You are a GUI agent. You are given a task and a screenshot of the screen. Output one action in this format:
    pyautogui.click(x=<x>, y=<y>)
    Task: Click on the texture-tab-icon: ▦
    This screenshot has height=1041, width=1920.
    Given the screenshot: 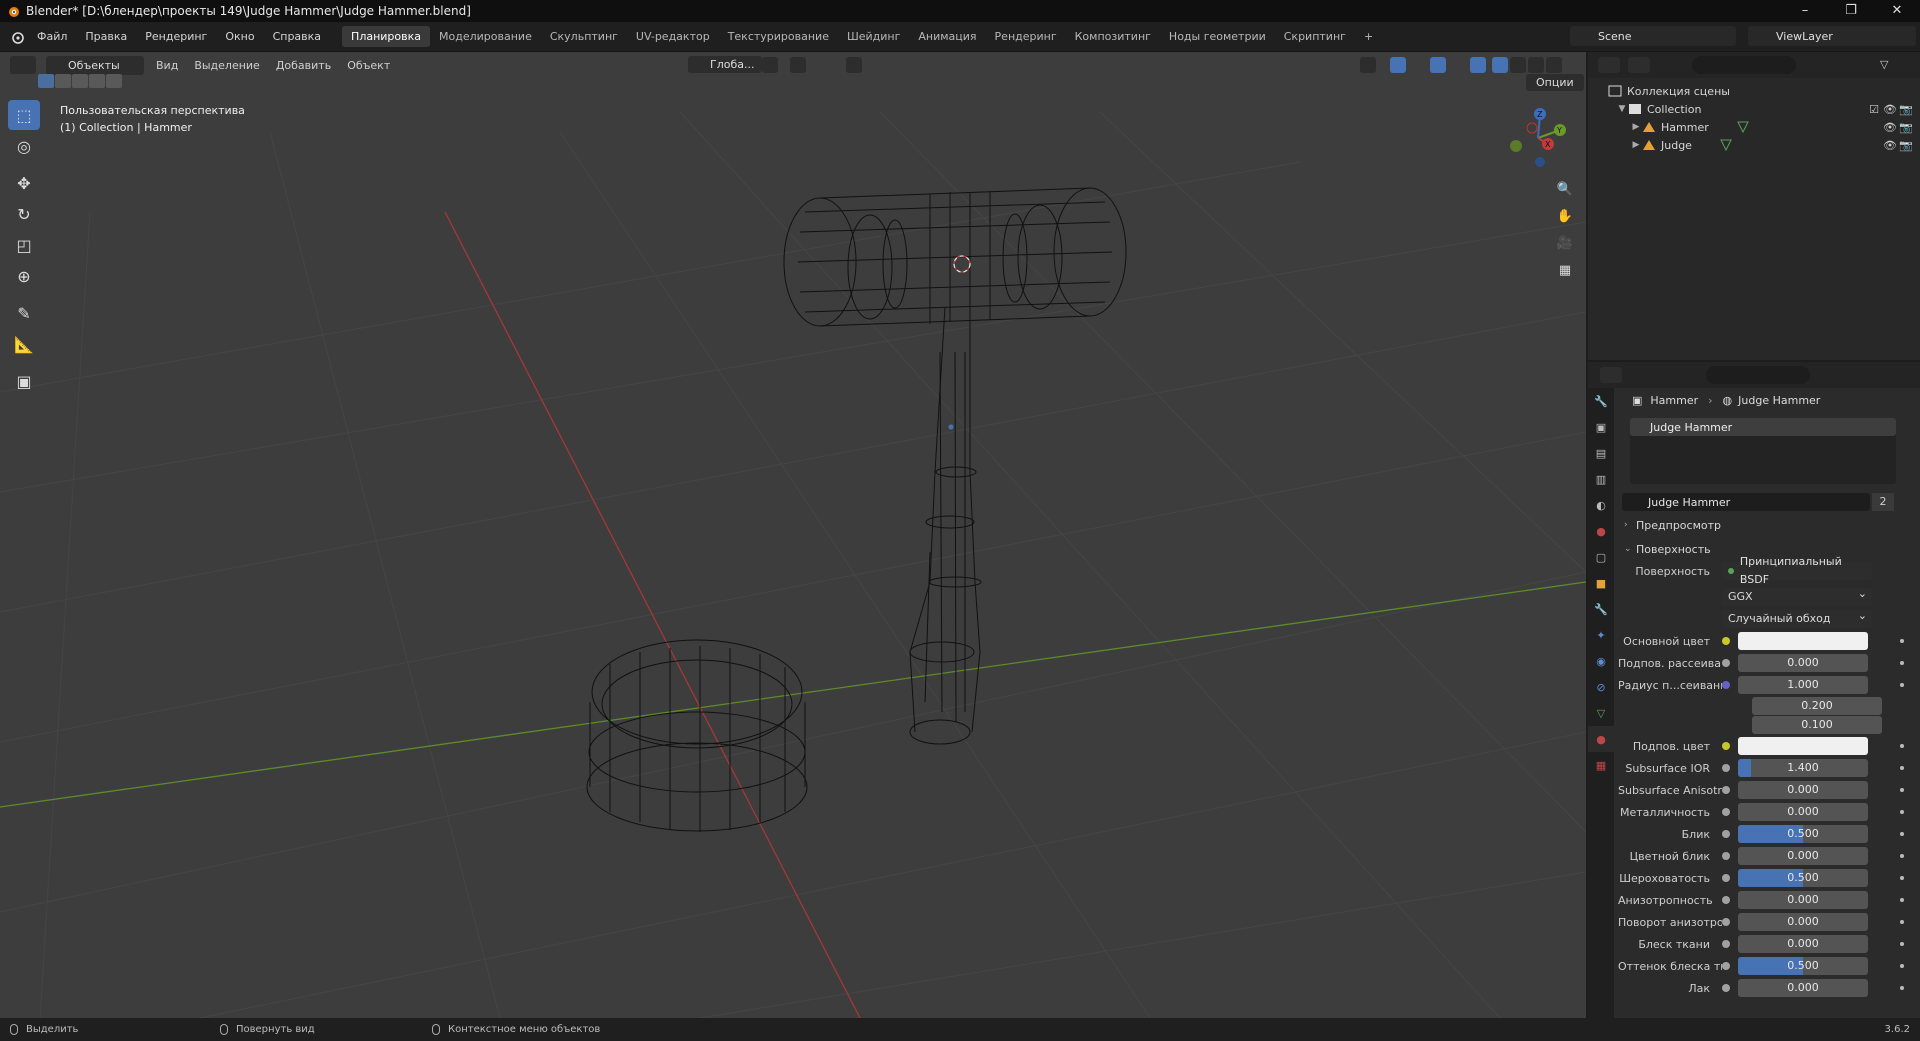 What is the action you would take?
    pyautogui.click(x=1601, y=765)
    